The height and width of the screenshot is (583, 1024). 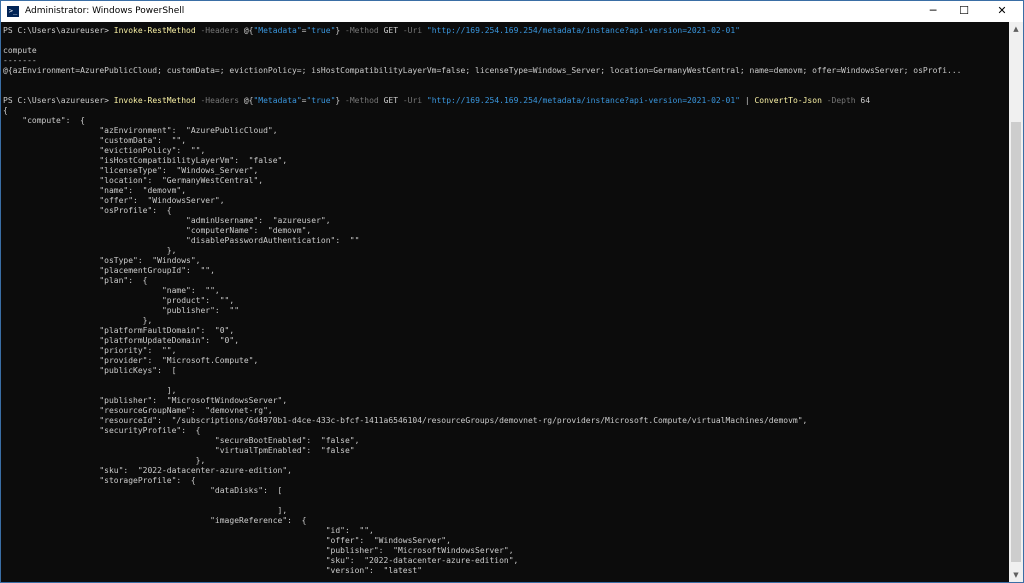 What do you see at coordinates (865, 100) in the screenshot?
I see `console-token-plain: 64` at bounding box center [865, 100].